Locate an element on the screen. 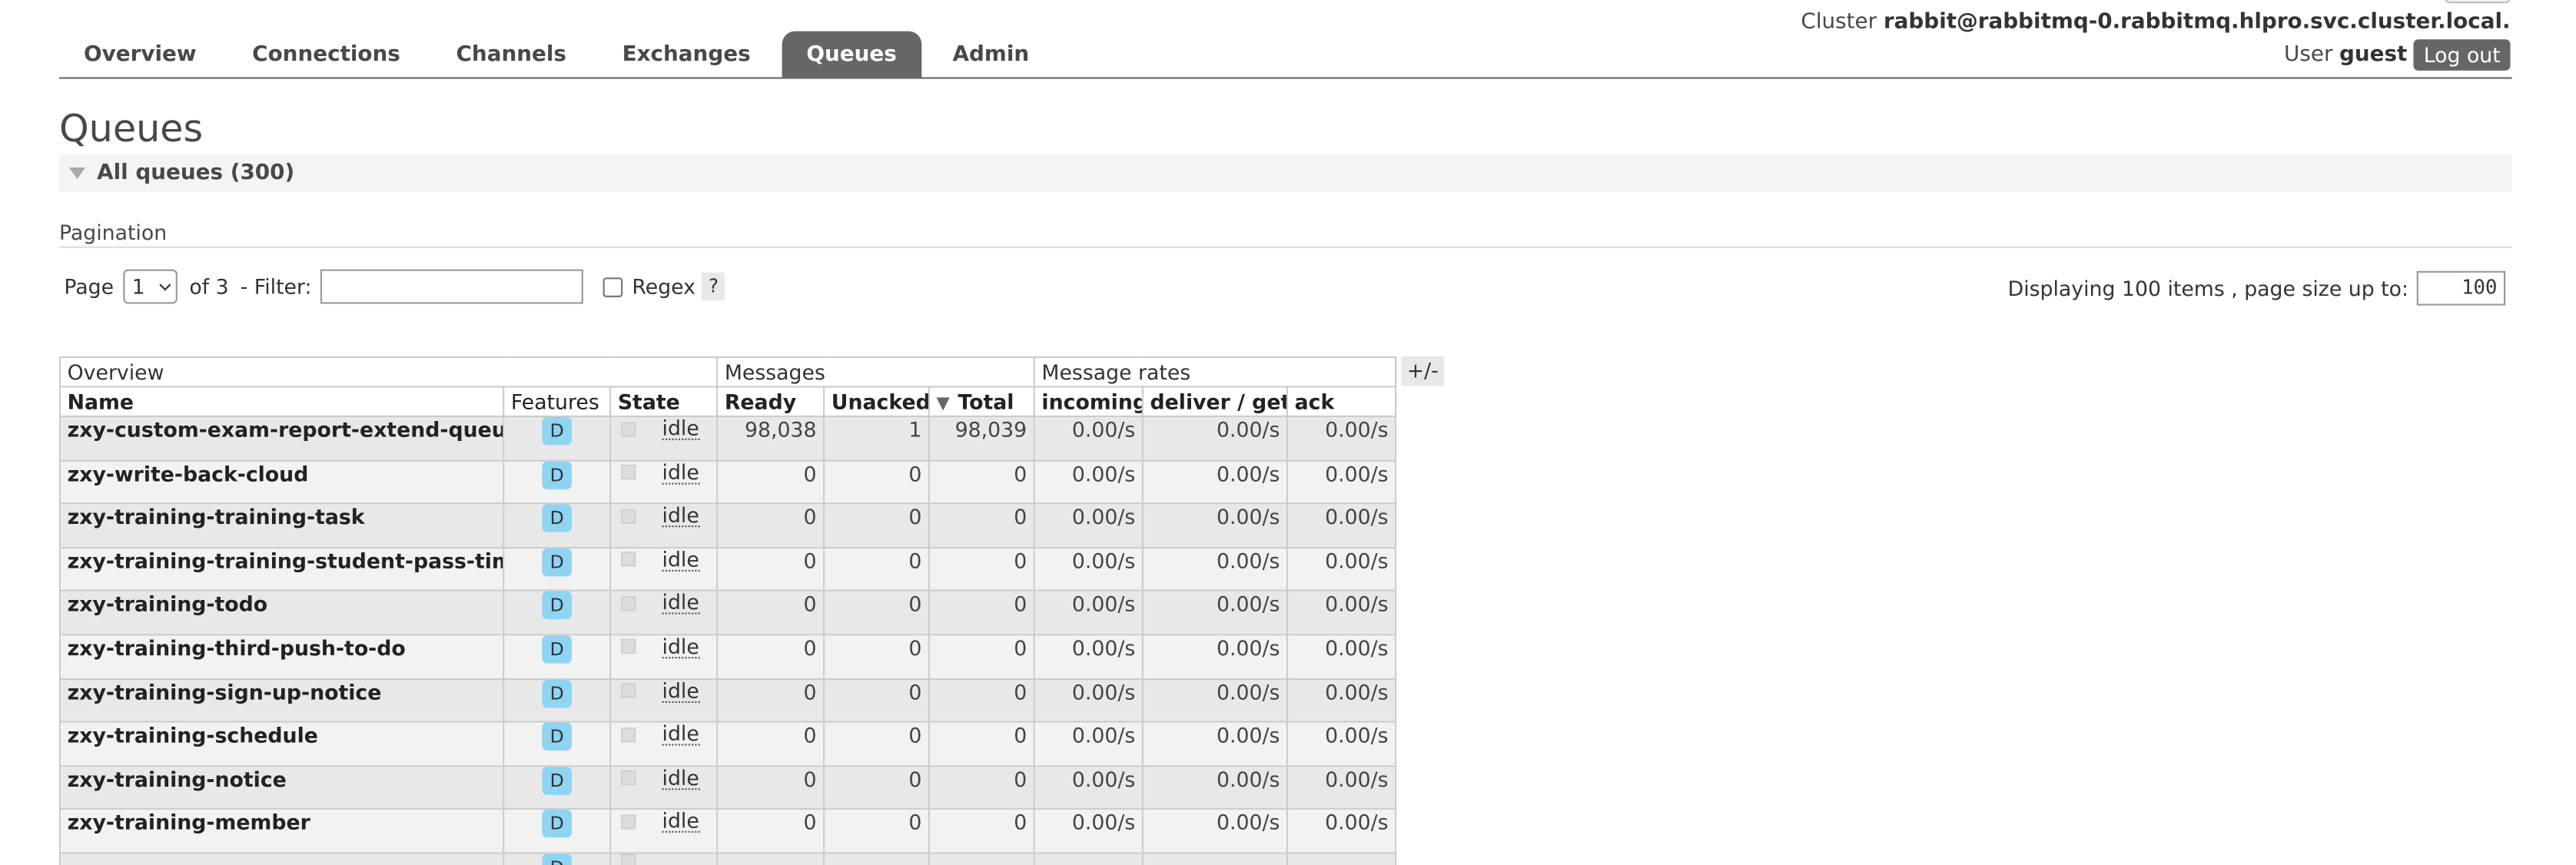 The height and width of the screenshot is (865, 2576). deliver-get-rate-cell is located at coordinates (1215, 858).